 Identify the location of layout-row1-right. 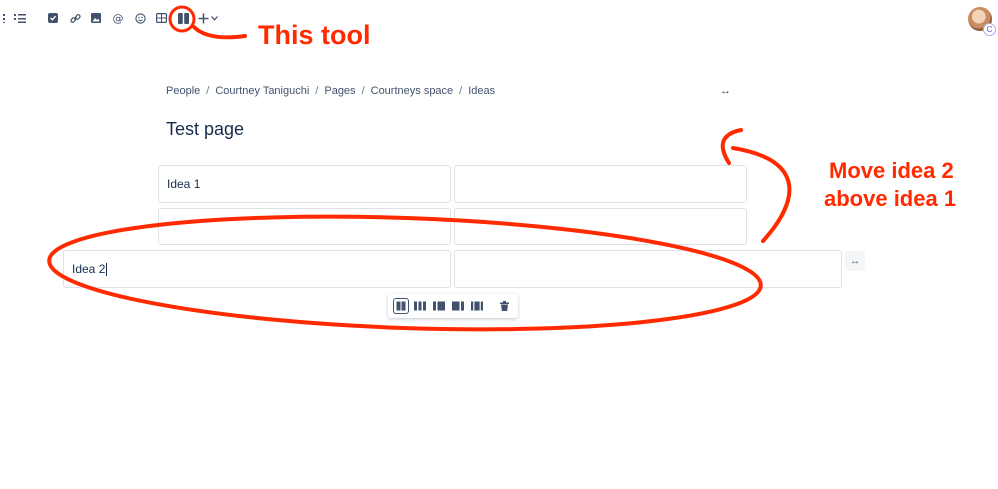
(600, 184).